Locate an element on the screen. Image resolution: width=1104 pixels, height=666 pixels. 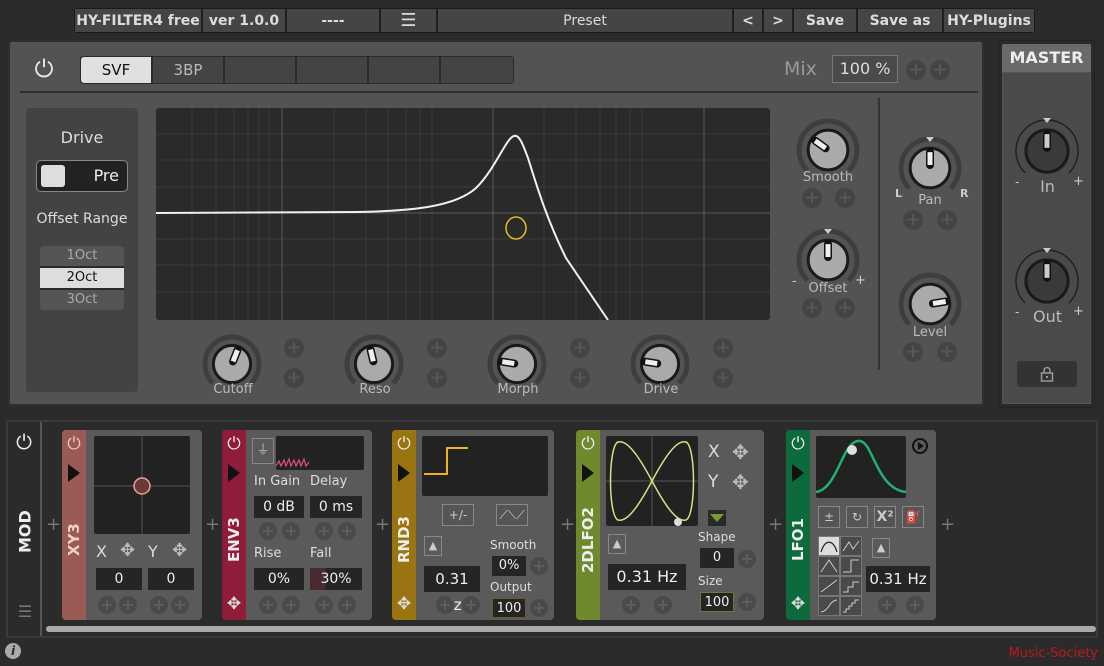
morph-mod-add-icon: + is located at coordinates (580, 348).